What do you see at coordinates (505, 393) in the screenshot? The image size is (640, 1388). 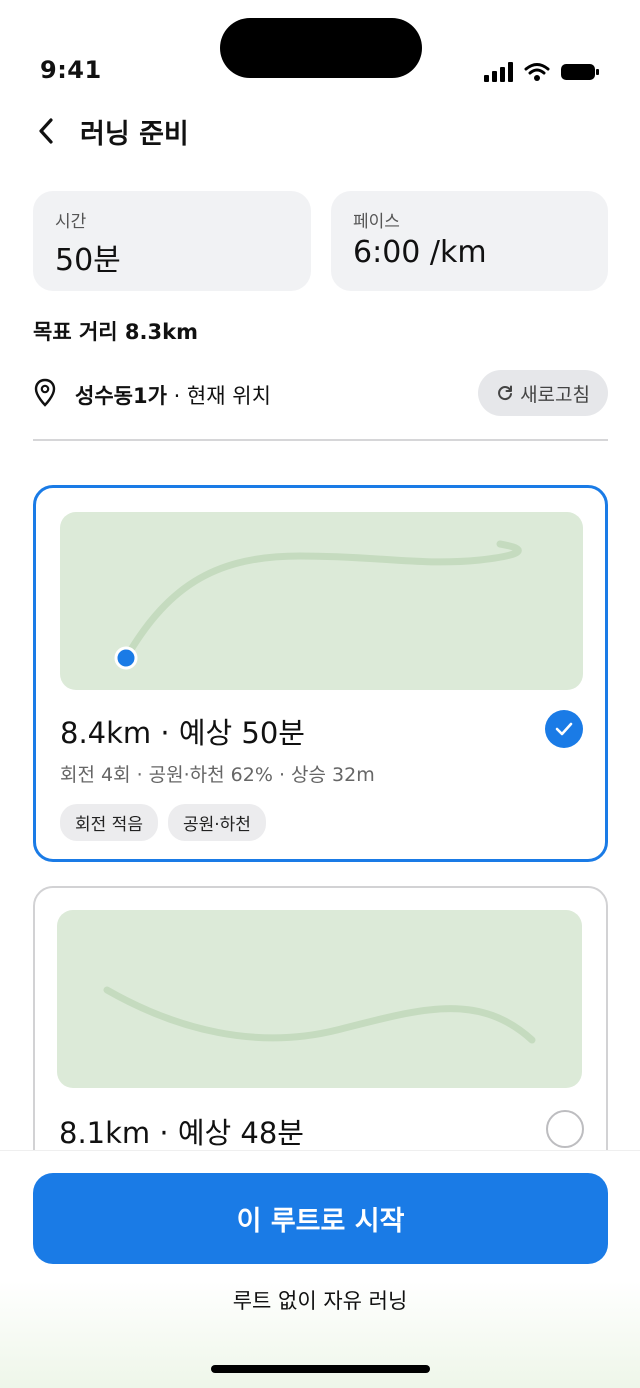 I see `refresh-icon` at bounding box center [505, 393].